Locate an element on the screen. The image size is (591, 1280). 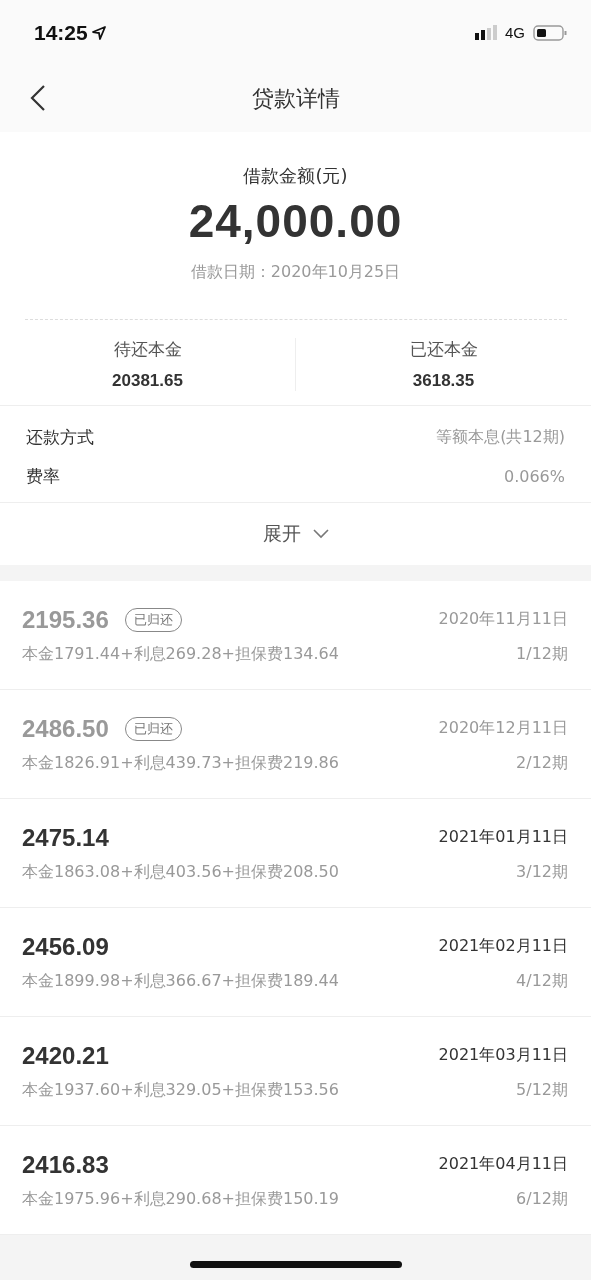
chevron-down-icon is located at coordinates (320, 534).